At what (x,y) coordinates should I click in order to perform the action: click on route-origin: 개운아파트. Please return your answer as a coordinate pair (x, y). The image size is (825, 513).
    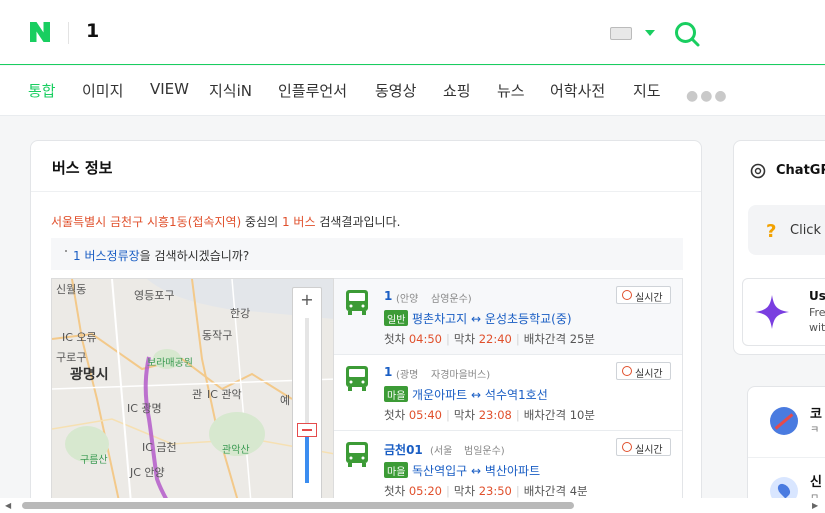
    Looking at the image, I should click on (440, 395).